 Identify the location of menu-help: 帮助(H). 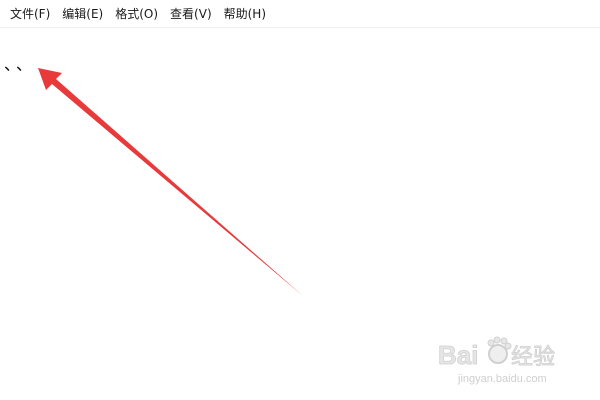
(245, 14).